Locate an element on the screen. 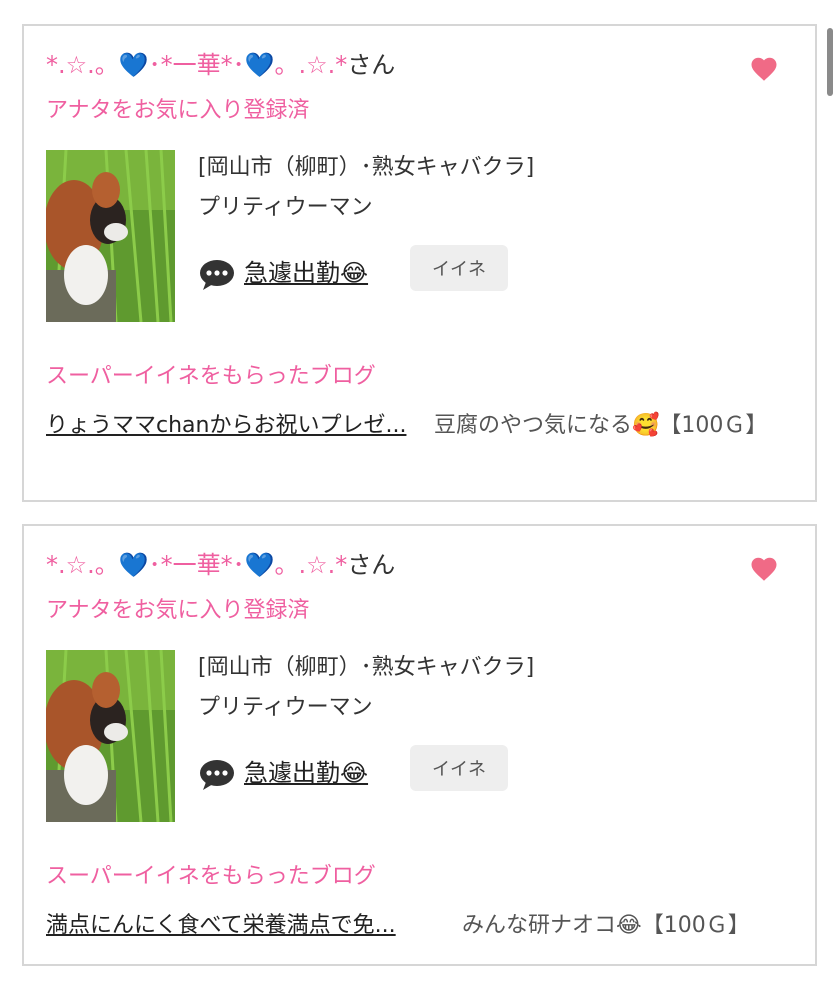  blog-author: 豆腐のやつ気になる🥰【100Ｇ】 is located at coordinates (601, 425).